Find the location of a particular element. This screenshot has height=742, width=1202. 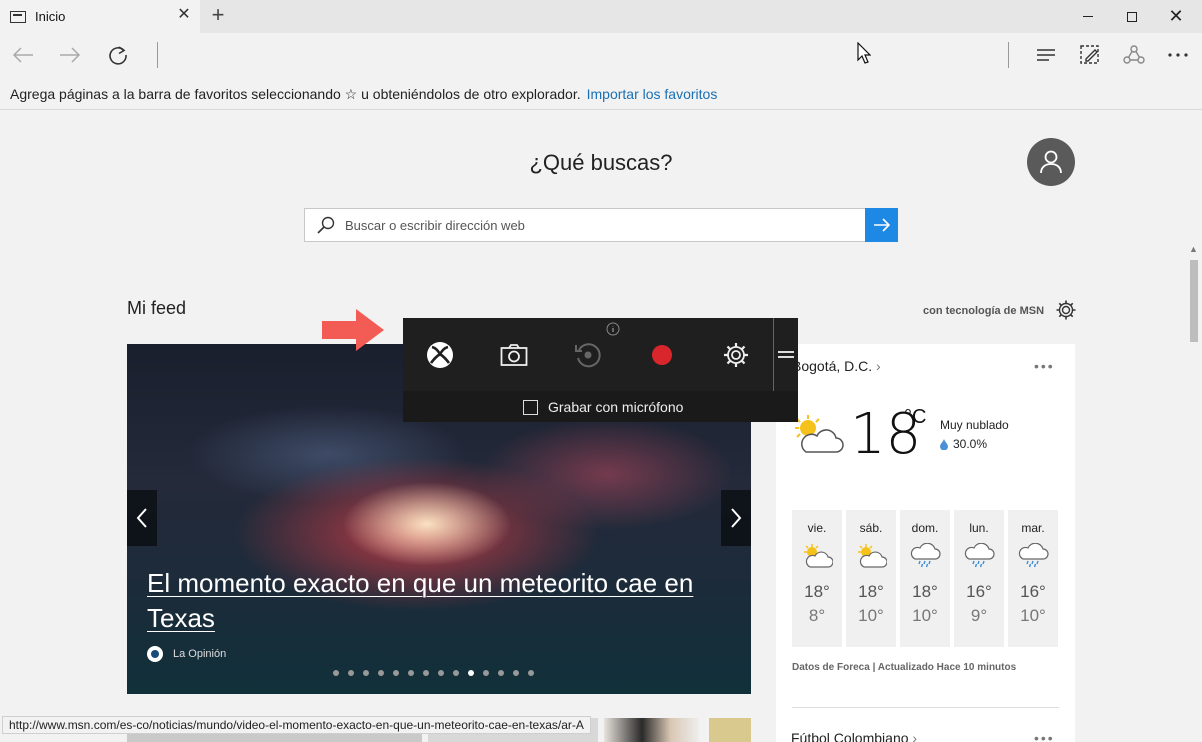

start-recording-button is located at coordinates (662, 355).